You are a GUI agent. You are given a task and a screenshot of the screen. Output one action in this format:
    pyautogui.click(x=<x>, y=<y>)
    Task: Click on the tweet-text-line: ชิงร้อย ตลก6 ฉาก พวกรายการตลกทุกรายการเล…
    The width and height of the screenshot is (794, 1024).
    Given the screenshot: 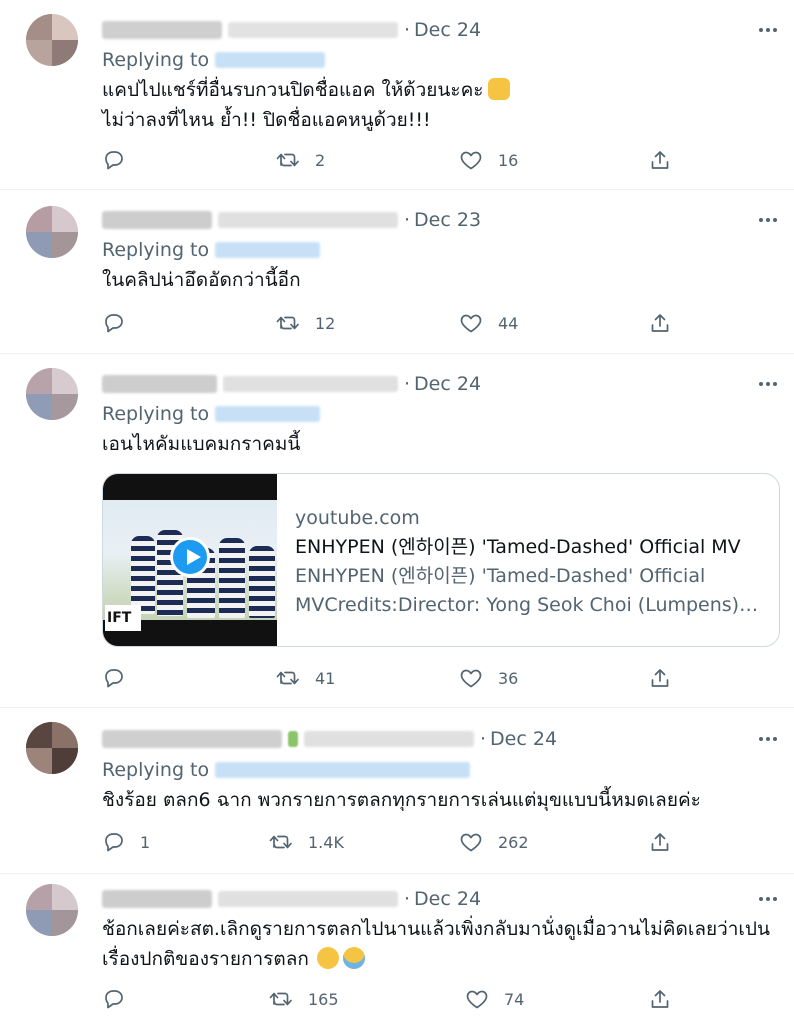 What is the action you would take?
    pyautogui.click(x=401, y=800)
    